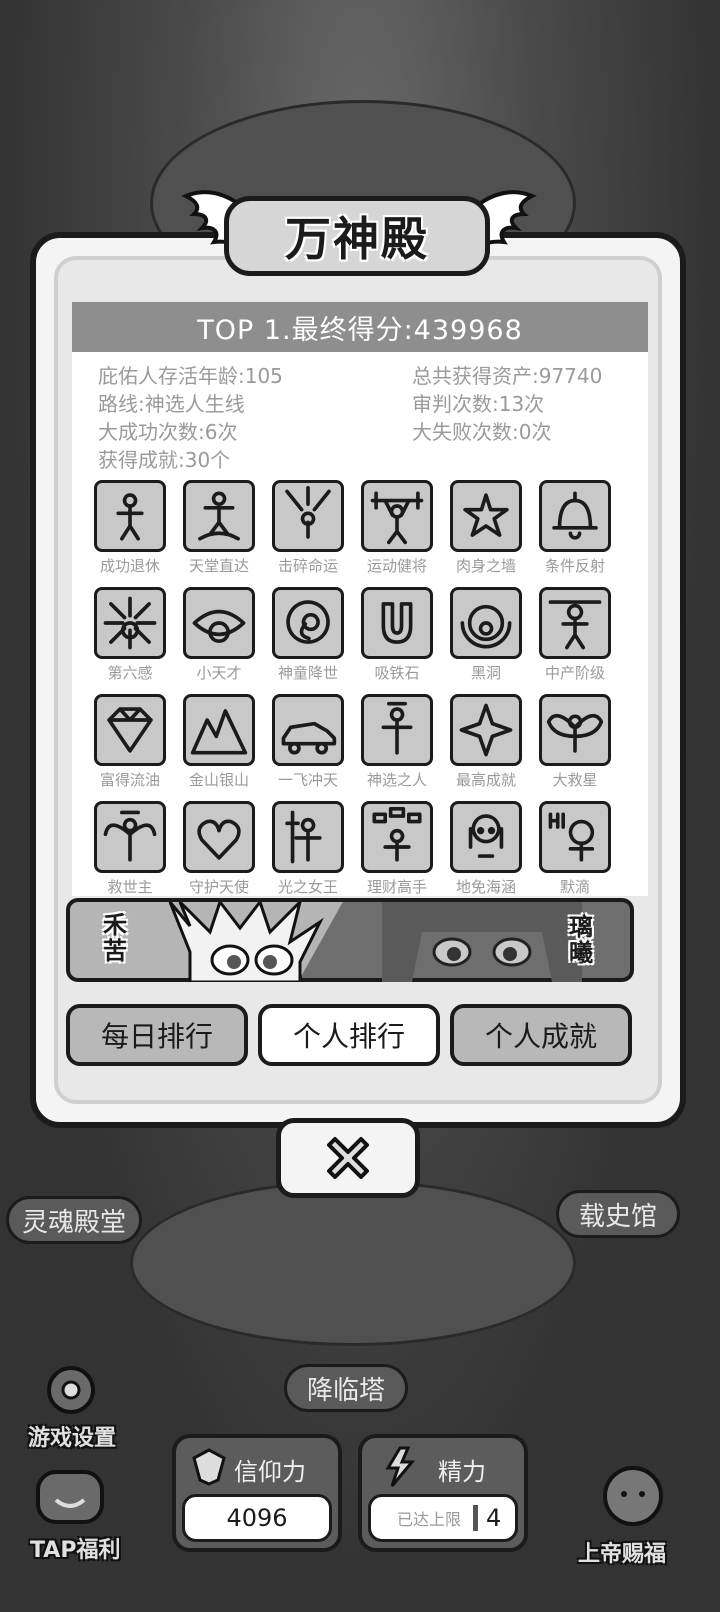  What do you see at coordinates (218, 887) in the screenshot?
I see `achievement-label: 守护天使` at bounding box center [218, 887].